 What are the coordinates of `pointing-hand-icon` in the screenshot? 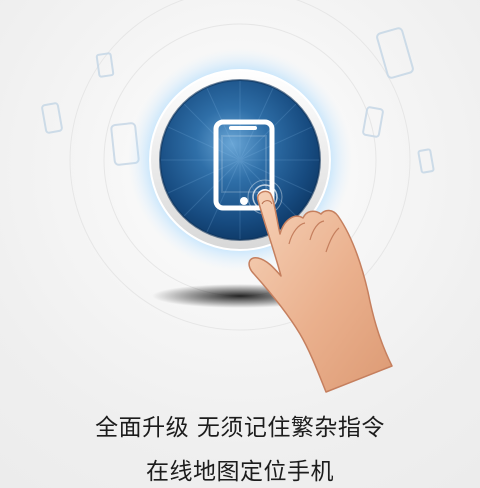 It's located at (320, 291).